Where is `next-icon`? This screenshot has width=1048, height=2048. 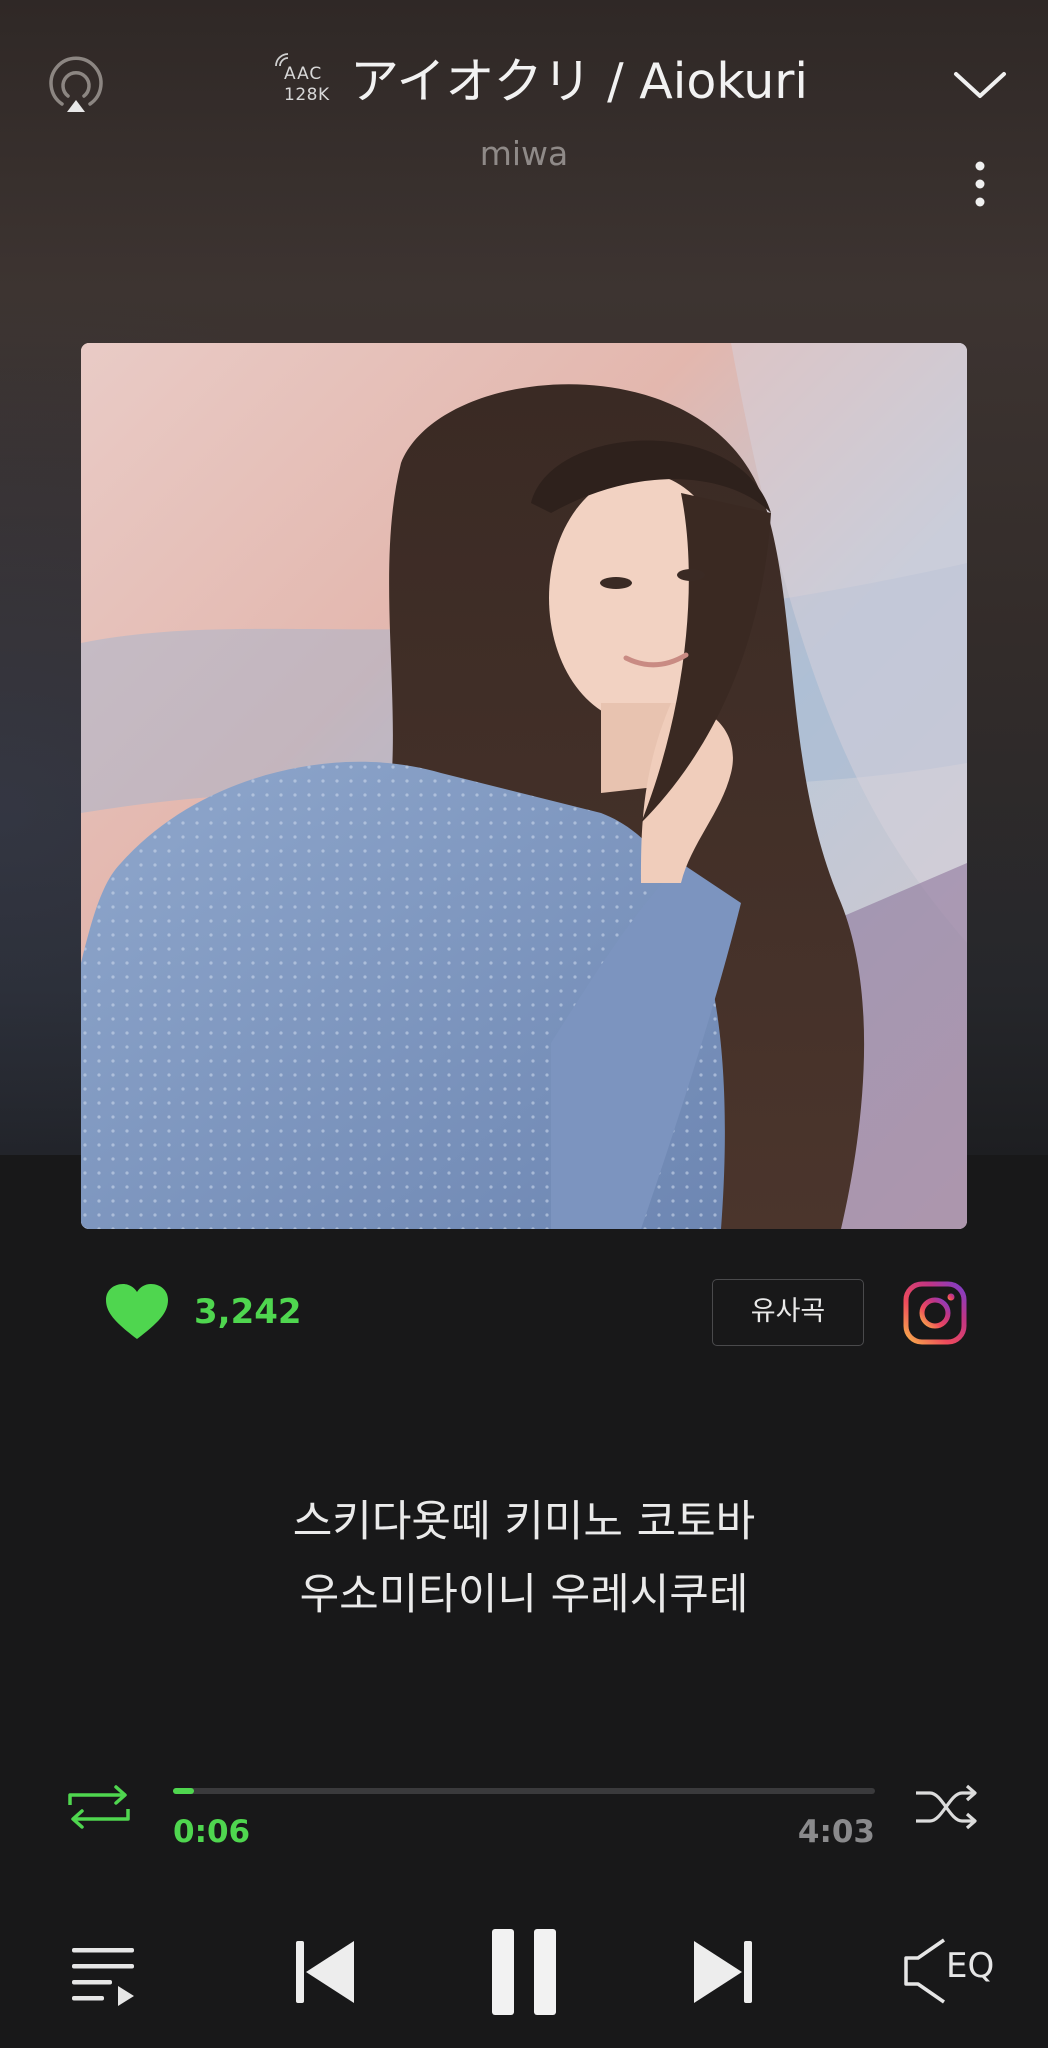
next-icon is located at coordinates (723, 1972).